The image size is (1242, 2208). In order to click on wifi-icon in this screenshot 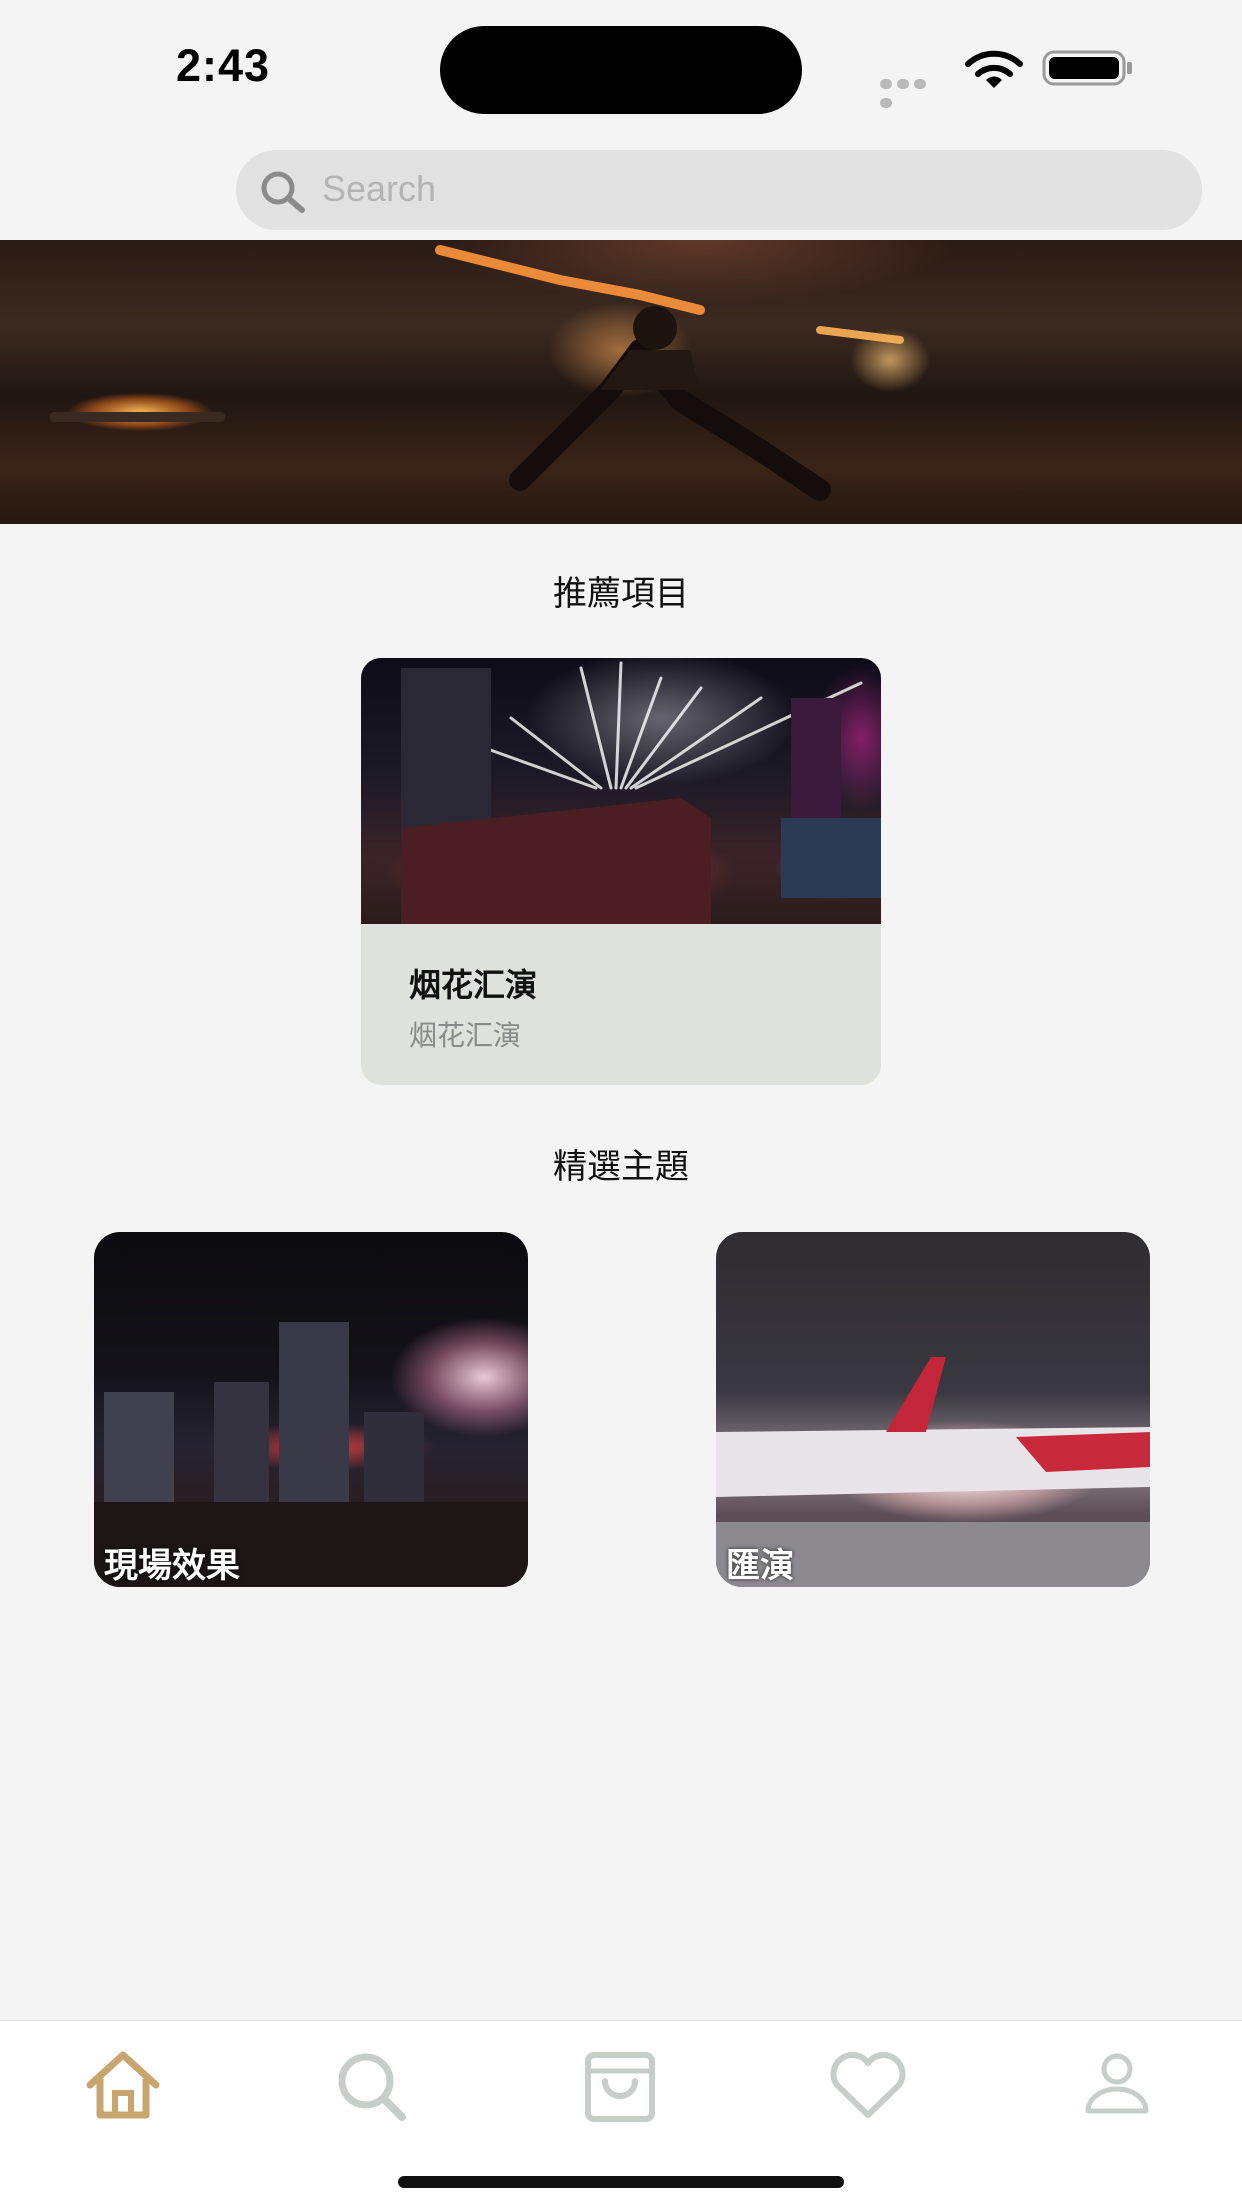, I will do `click(994, 69)`.